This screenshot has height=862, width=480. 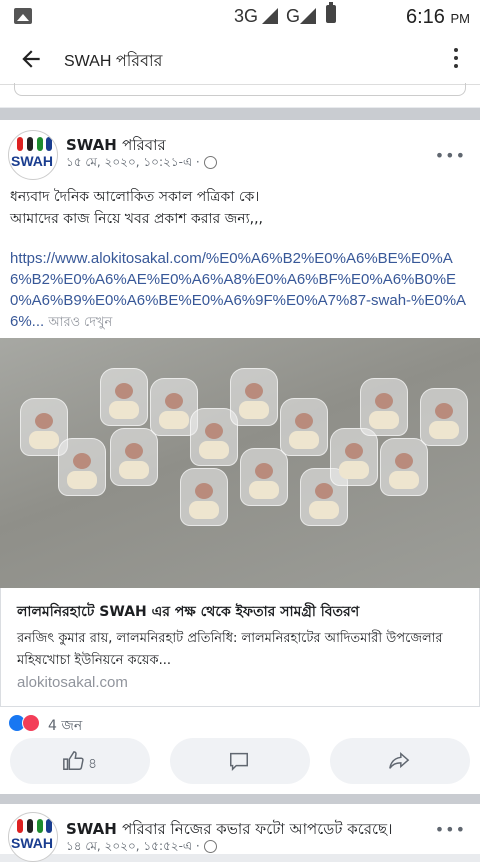 What do you see at coordinates (240, 95) in the screenshot?
I see `previous-card-edge` at bounding box center [240, 95].